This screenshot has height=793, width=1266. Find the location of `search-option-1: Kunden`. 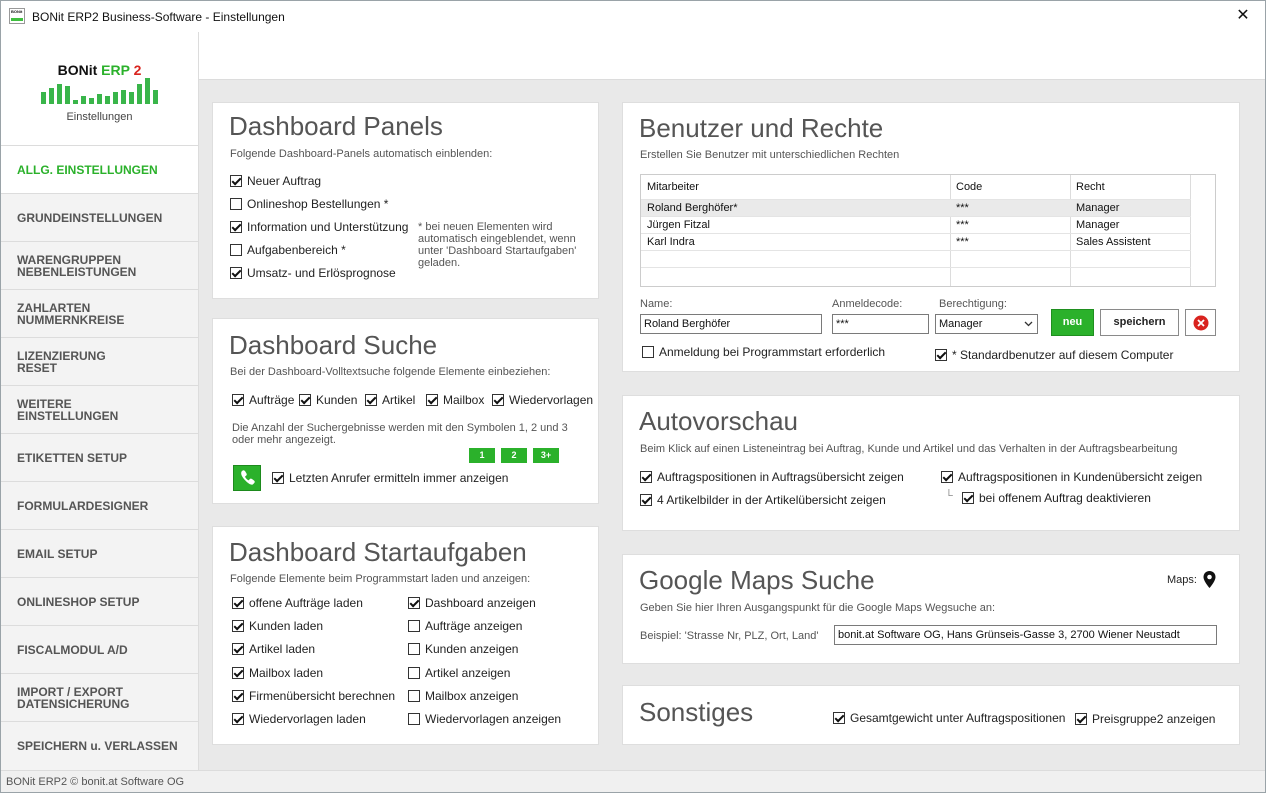

search-option-1: Kunden is located at coordinates (328, 400).